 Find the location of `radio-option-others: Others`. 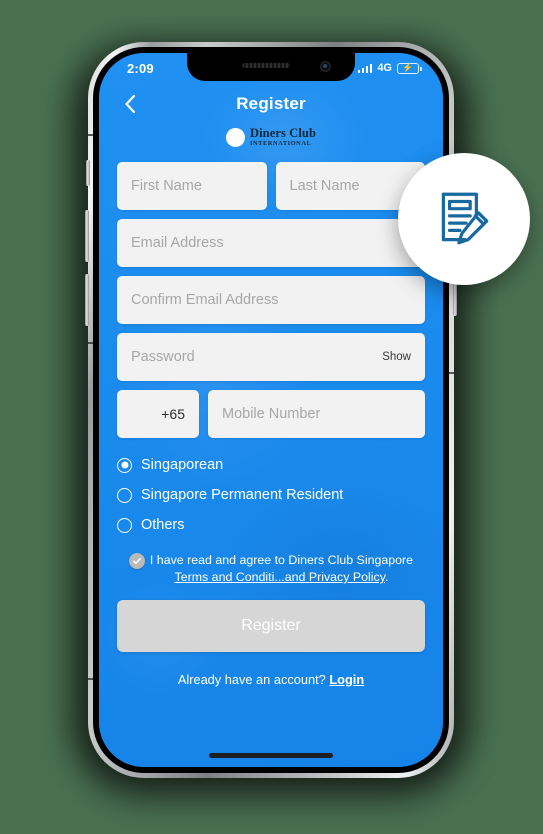

radio-option-others: Others is located at coordinates (271, 525).